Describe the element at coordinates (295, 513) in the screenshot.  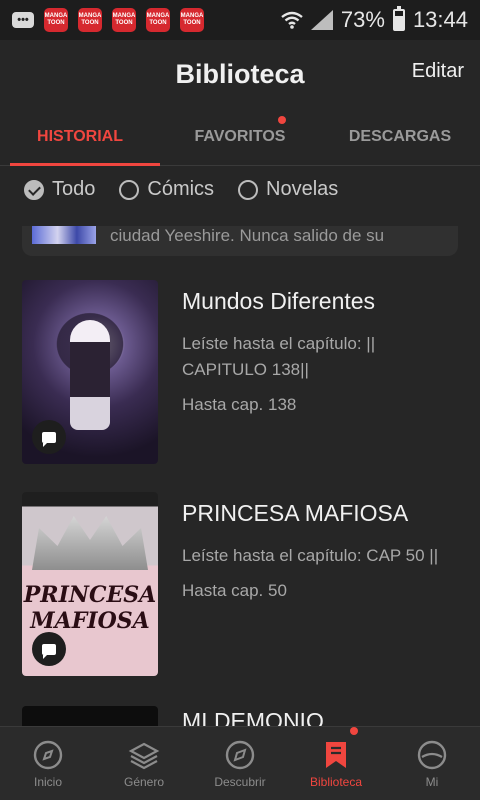
I see `item-title: PRINCESA MAFIOSA` at that location.